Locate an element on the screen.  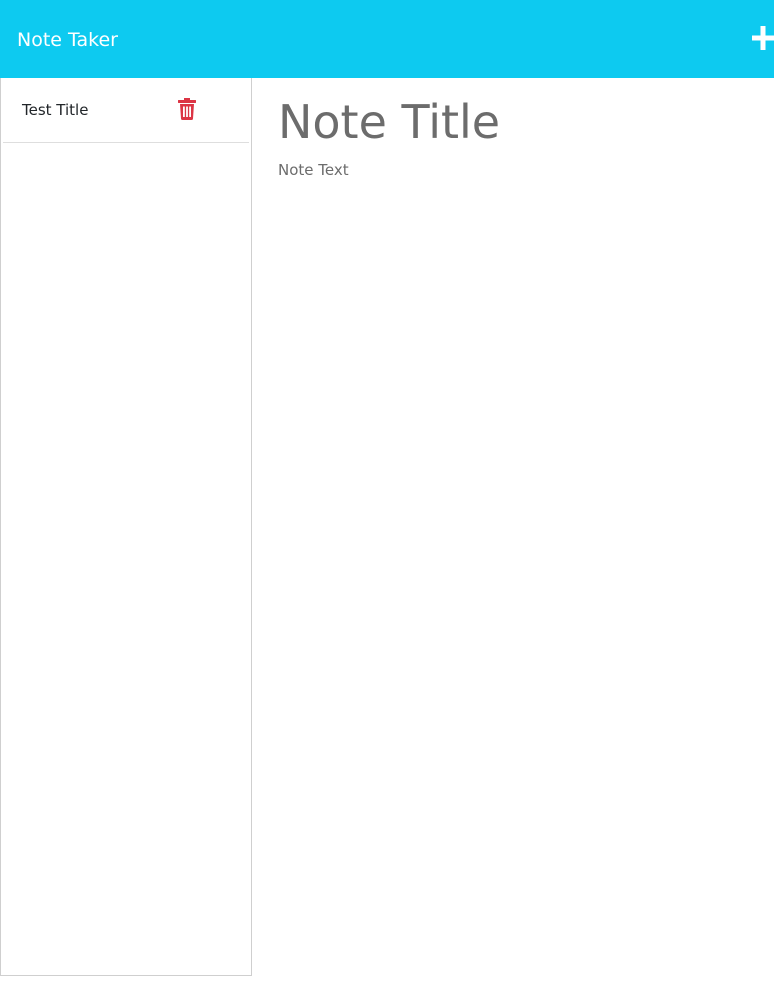
delete-note-button is located at coordinates (187, 109).